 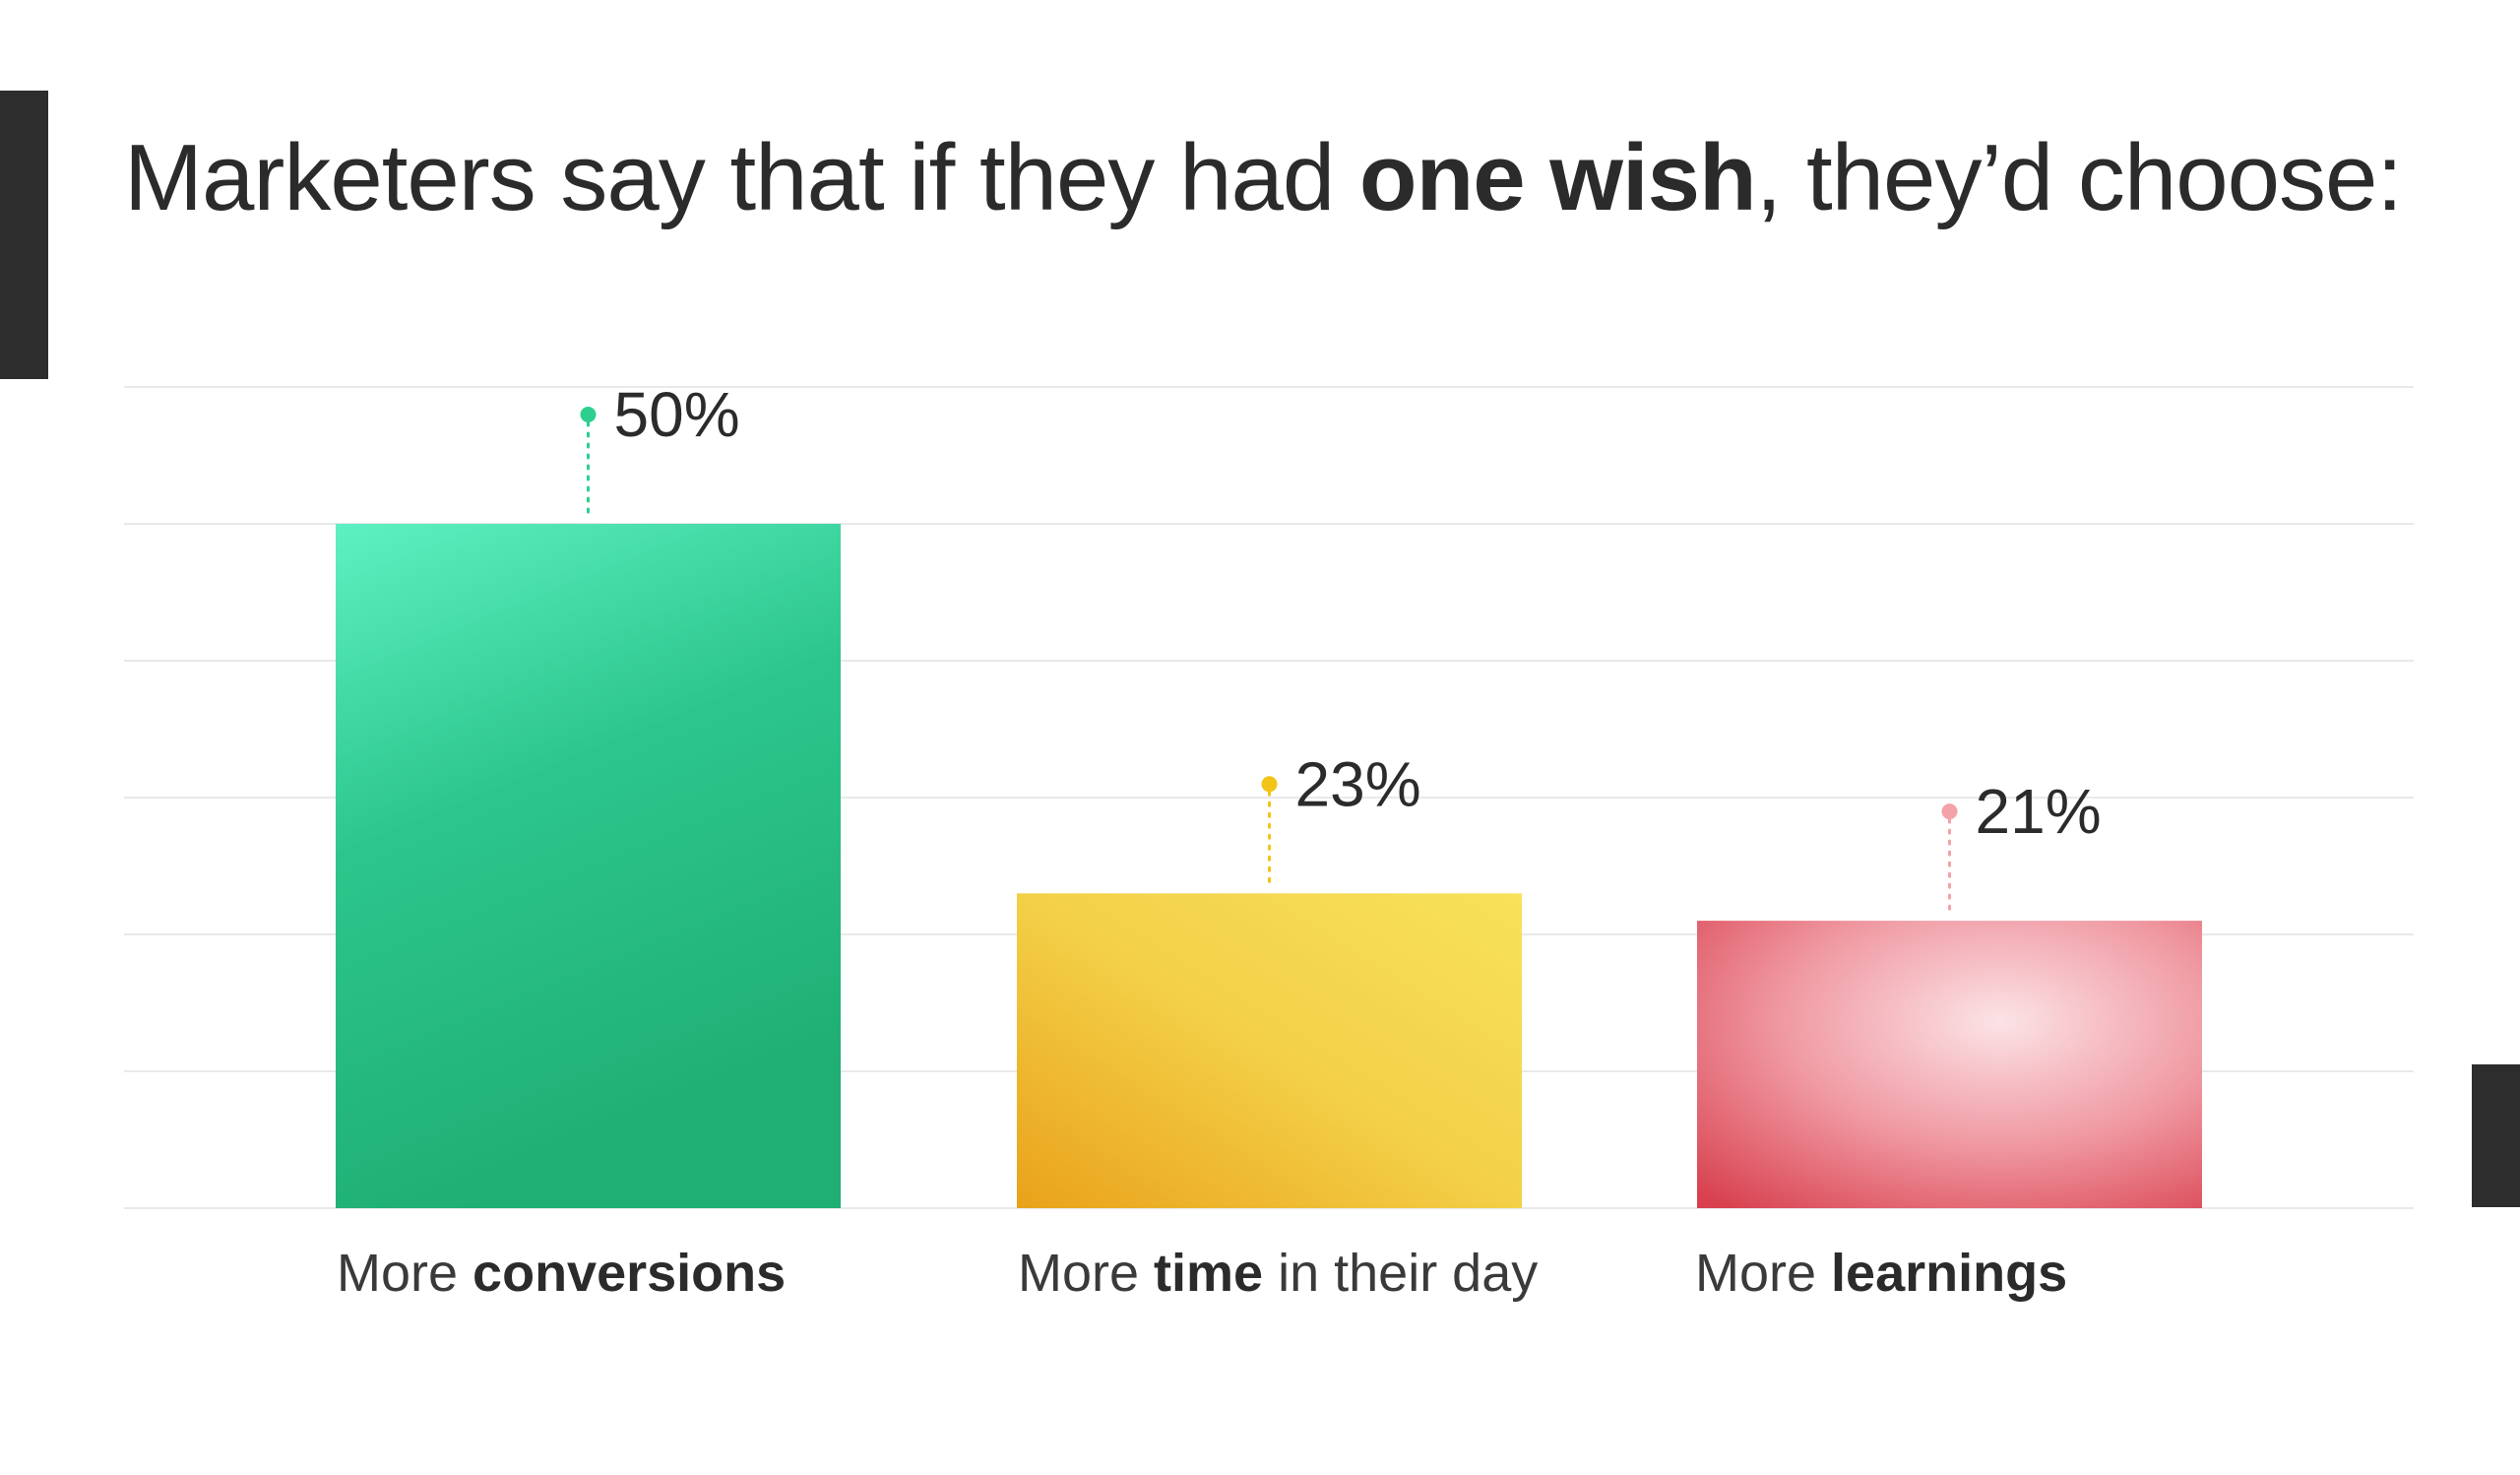 I want to click on value-label: 23%, so click(x=1358, y=783).